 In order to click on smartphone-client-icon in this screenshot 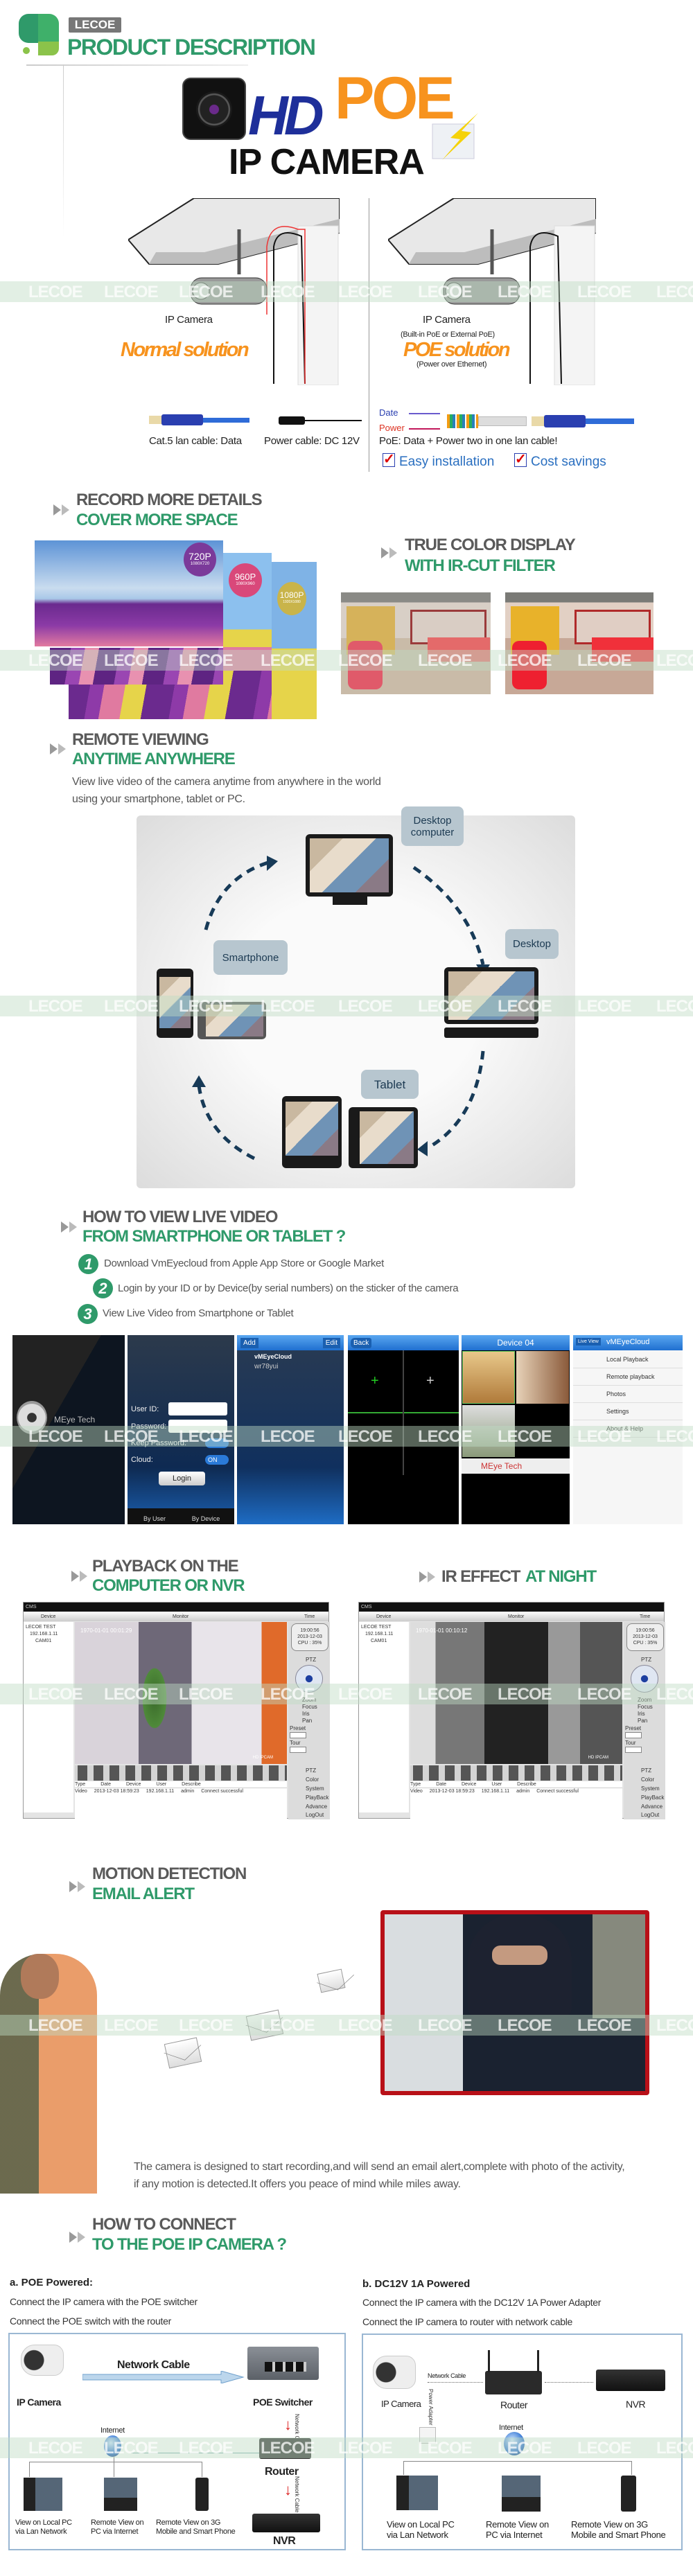, I will do `click(202, 2494)`.